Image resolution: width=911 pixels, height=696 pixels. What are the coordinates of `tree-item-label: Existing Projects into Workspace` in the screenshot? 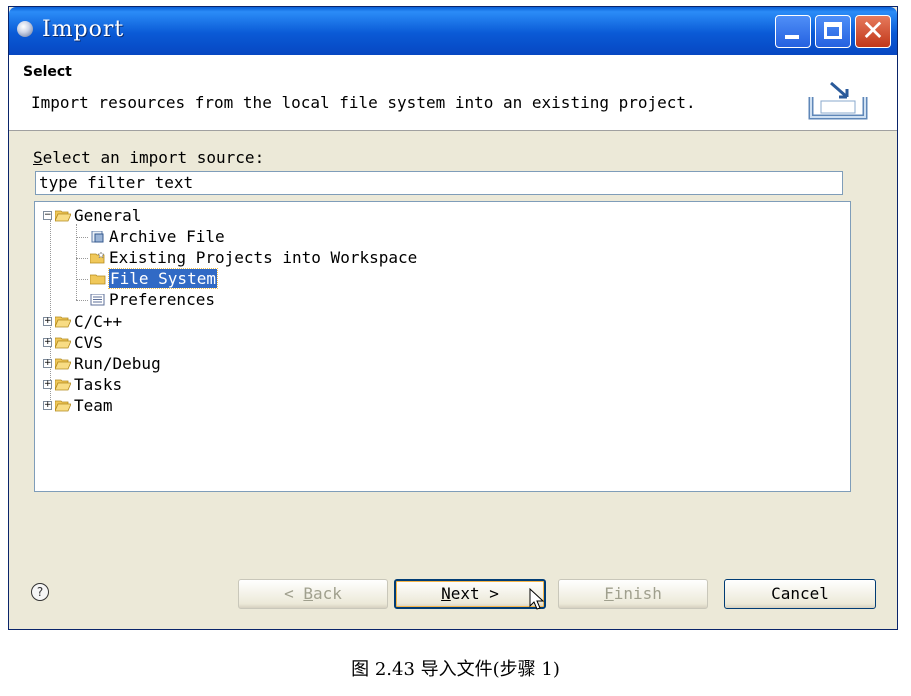 It's located at (263, 257).